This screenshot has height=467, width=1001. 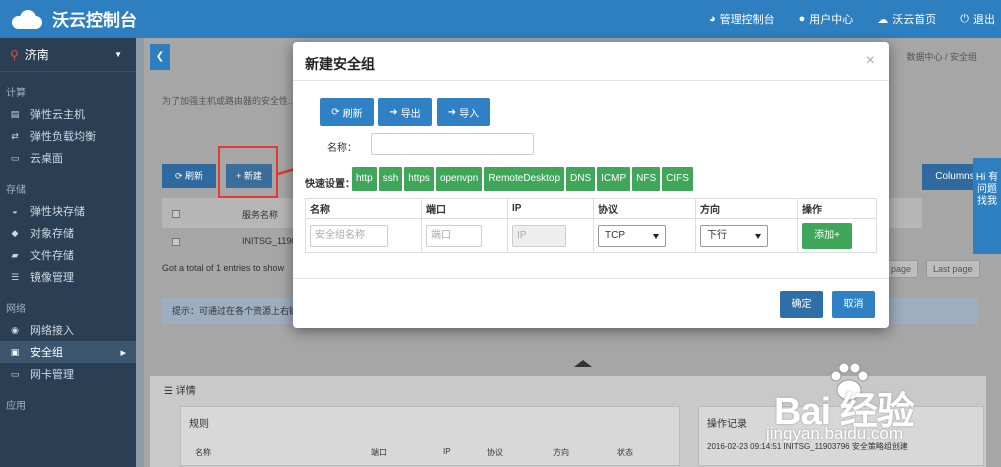 What do you see at coordinates (677, 179) in the screenshot?
I see `tag-cifs: CIFS` at bounding box center [677, 179].